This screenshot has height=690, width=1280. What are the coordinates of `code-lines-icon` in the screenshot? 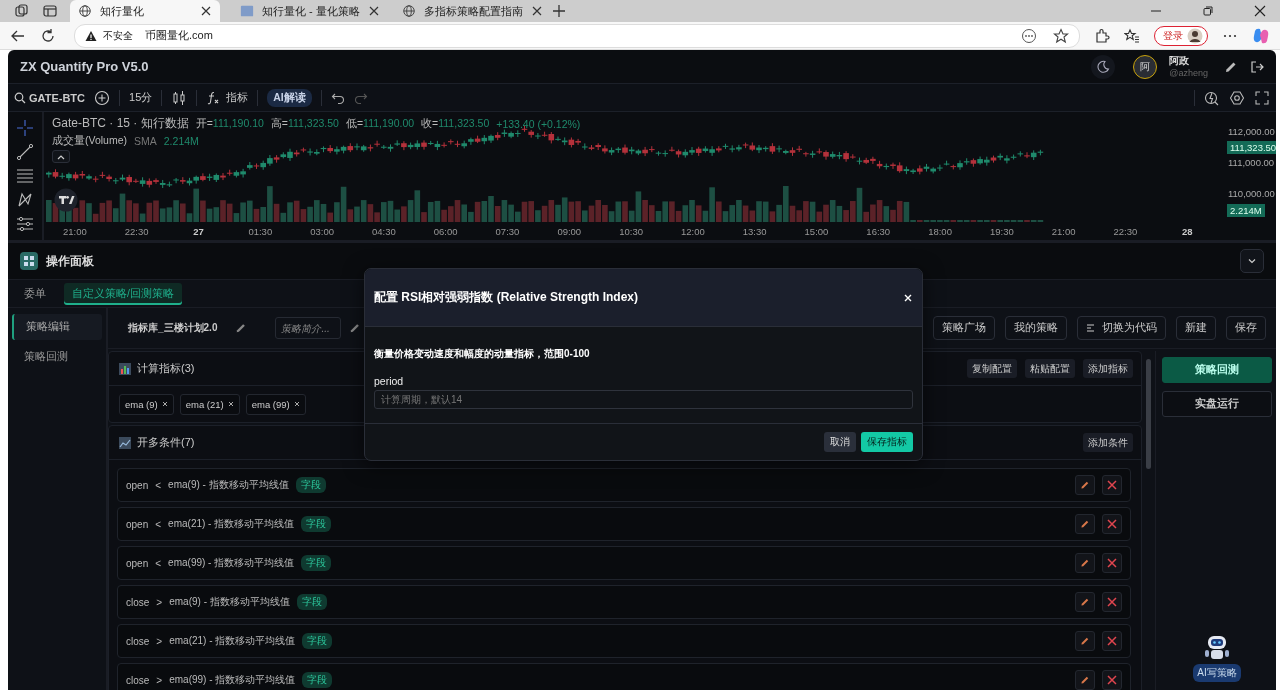 It's located at (1091, 328).